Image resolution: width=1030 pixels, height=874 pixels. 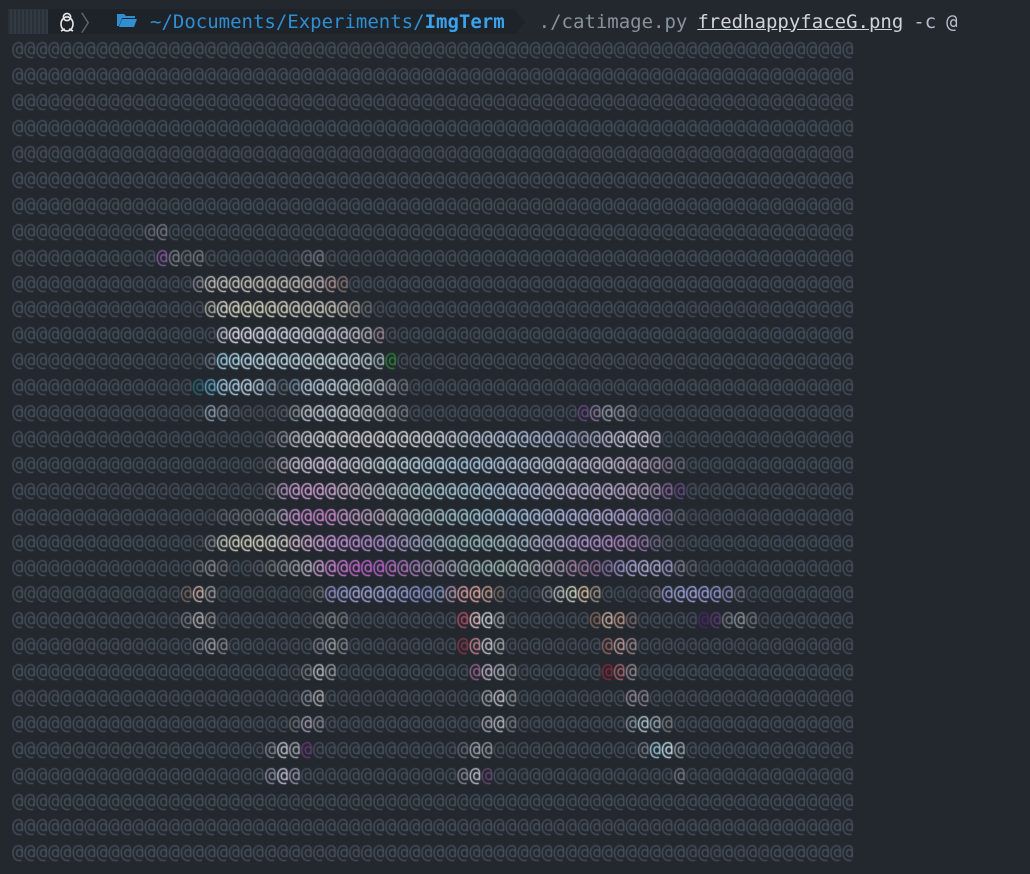 I want to click on command-text: ./catimage.py, so click(x=613, y=21).